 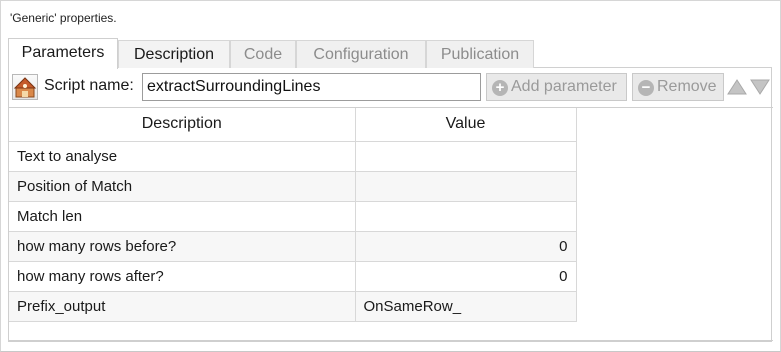 What do you see at coordinates (182, 246) in the screenshot?
I see `row-description: how many rows before?` at bounding box center [182, 246].